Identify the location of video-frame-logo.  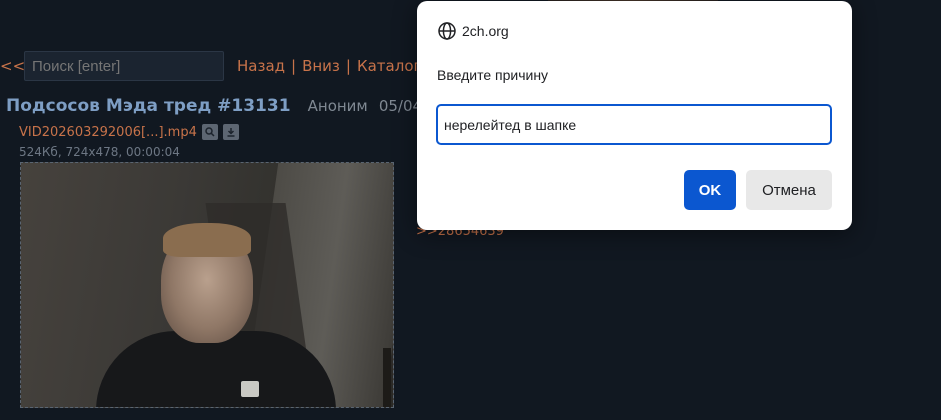
(250, 389).